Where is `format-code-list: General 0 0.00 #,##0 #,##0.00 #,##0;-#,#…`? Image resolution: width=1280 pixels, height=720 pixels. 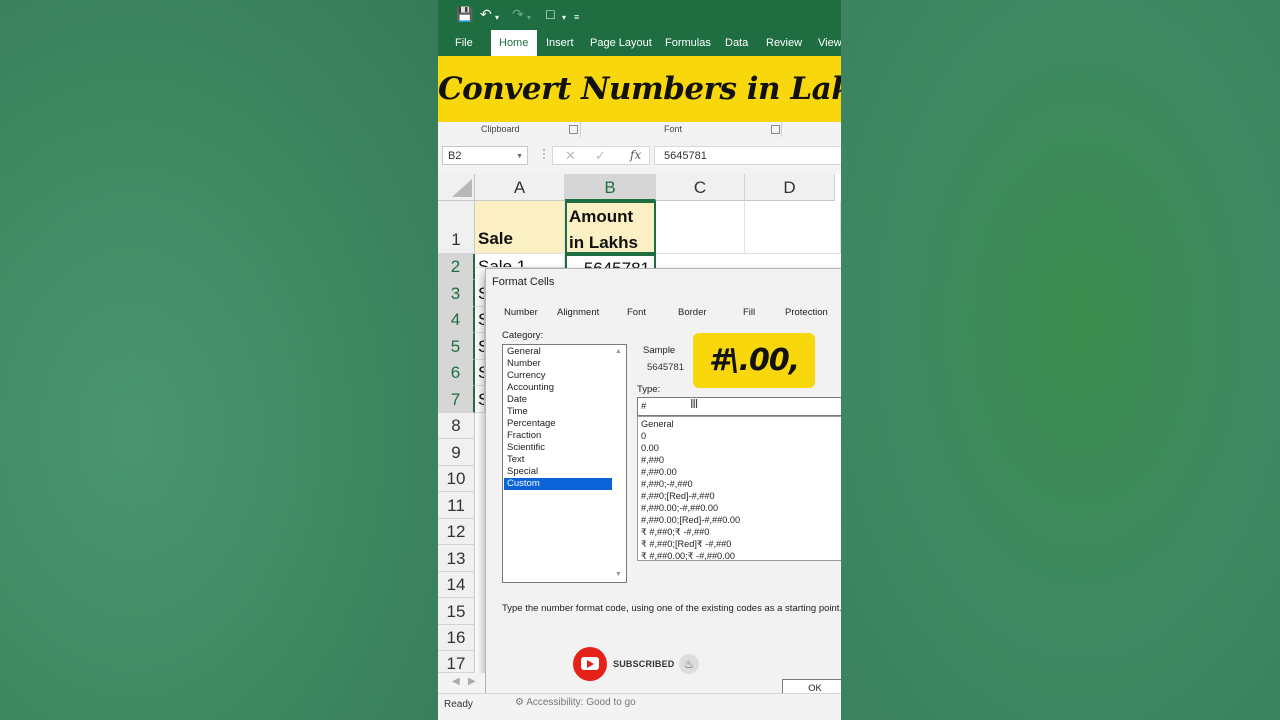
format-code-list: General 0 0.00 #,##0 #,##0.00 #,##0;-#,#… is located at coordinates (739, 488).